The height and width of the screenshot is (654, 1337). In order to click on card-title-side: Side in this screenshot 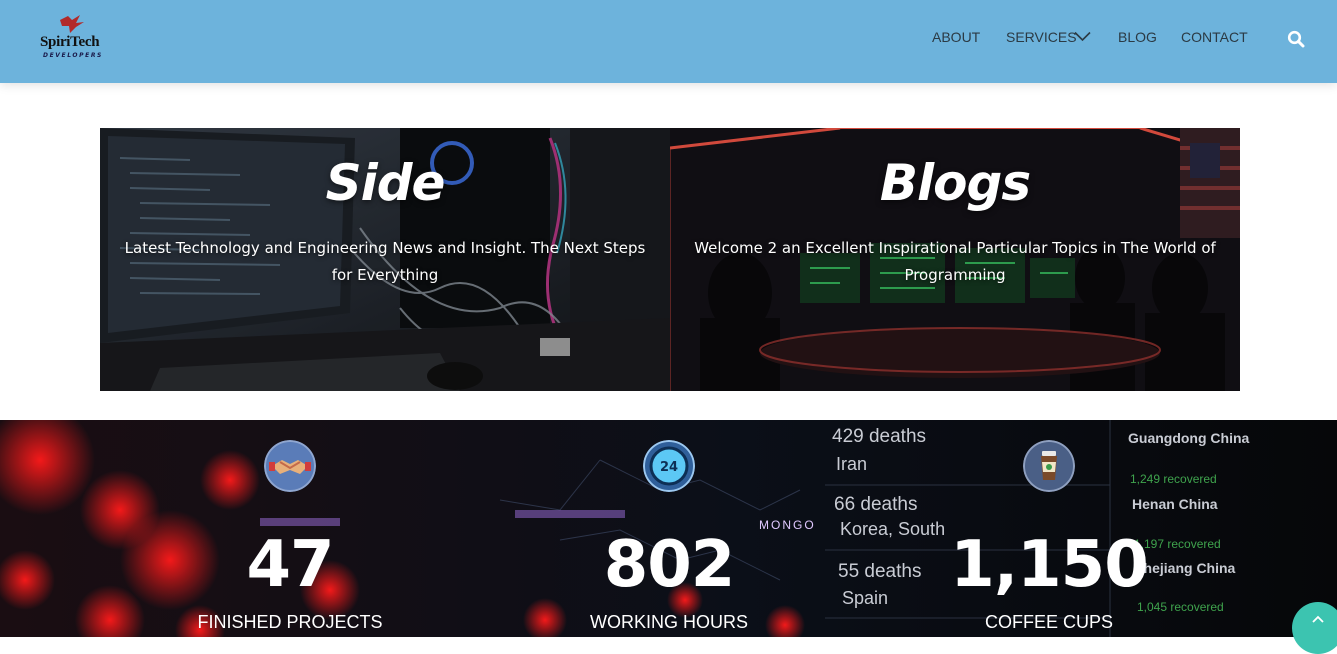, I will do `click(385, 183)`.